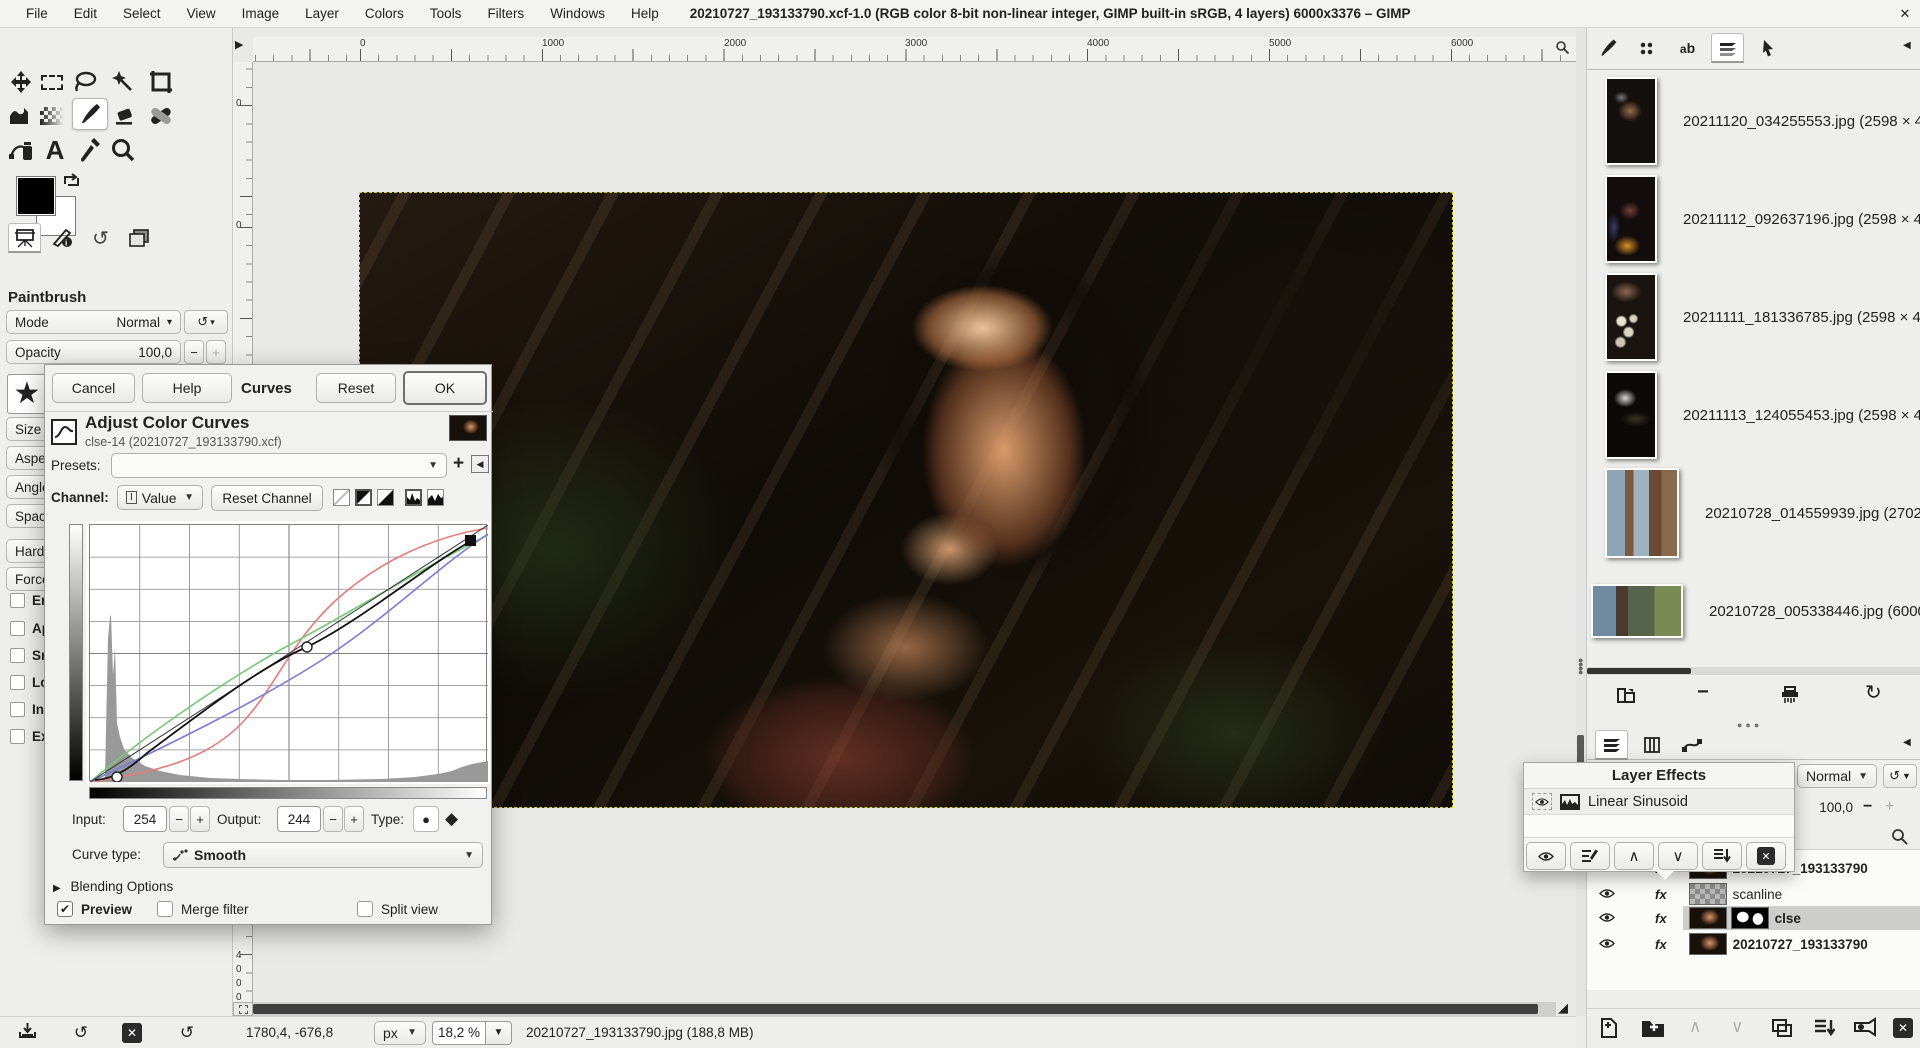 This screenshot has width=1920, height=1048. What do you see at coordinates (1607, 894) in the screenshot?
I see `eye-icon` at bounding box center [1607, 894].